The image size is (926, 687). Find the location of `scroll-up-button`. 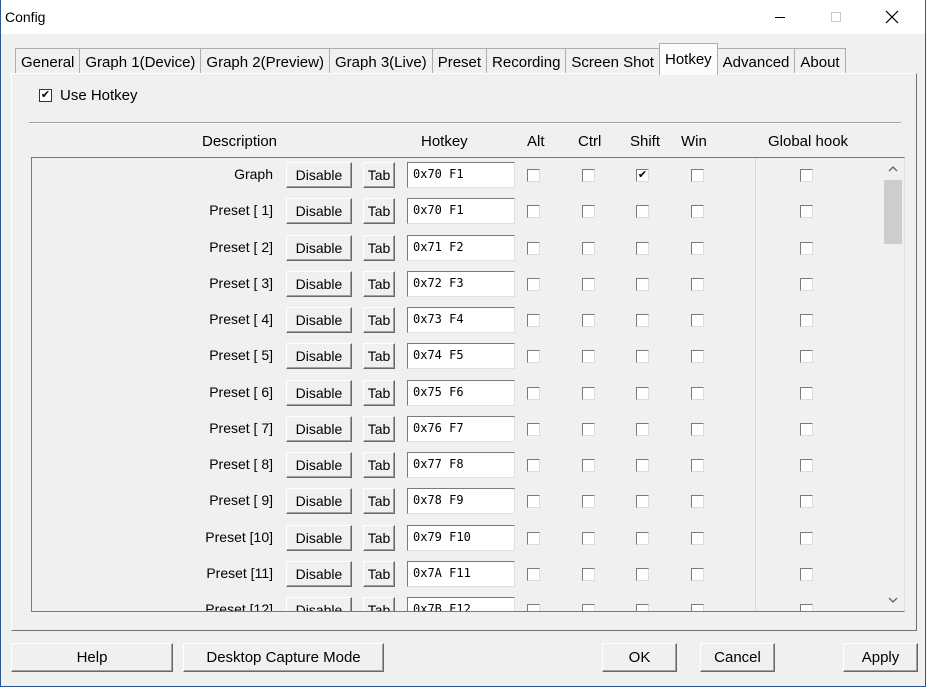

scroll-up-button is located at coordinates (893, 169).